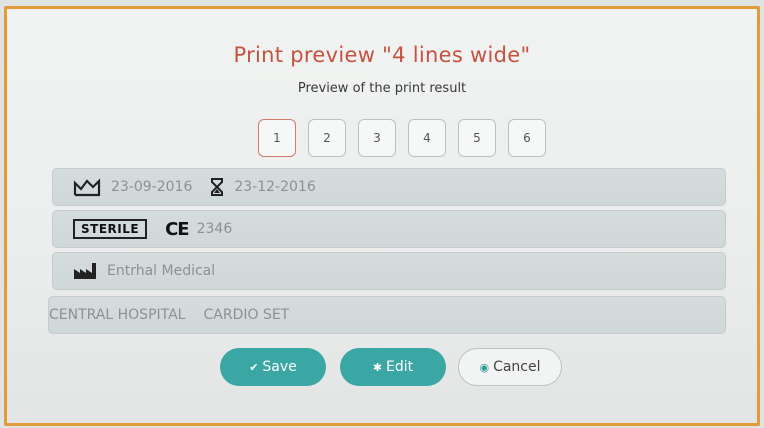 The height and width of the screenshot is (428, 764). I want to click on print-line-1: 23-09-2016 23-12-2016, so click(389, 187).